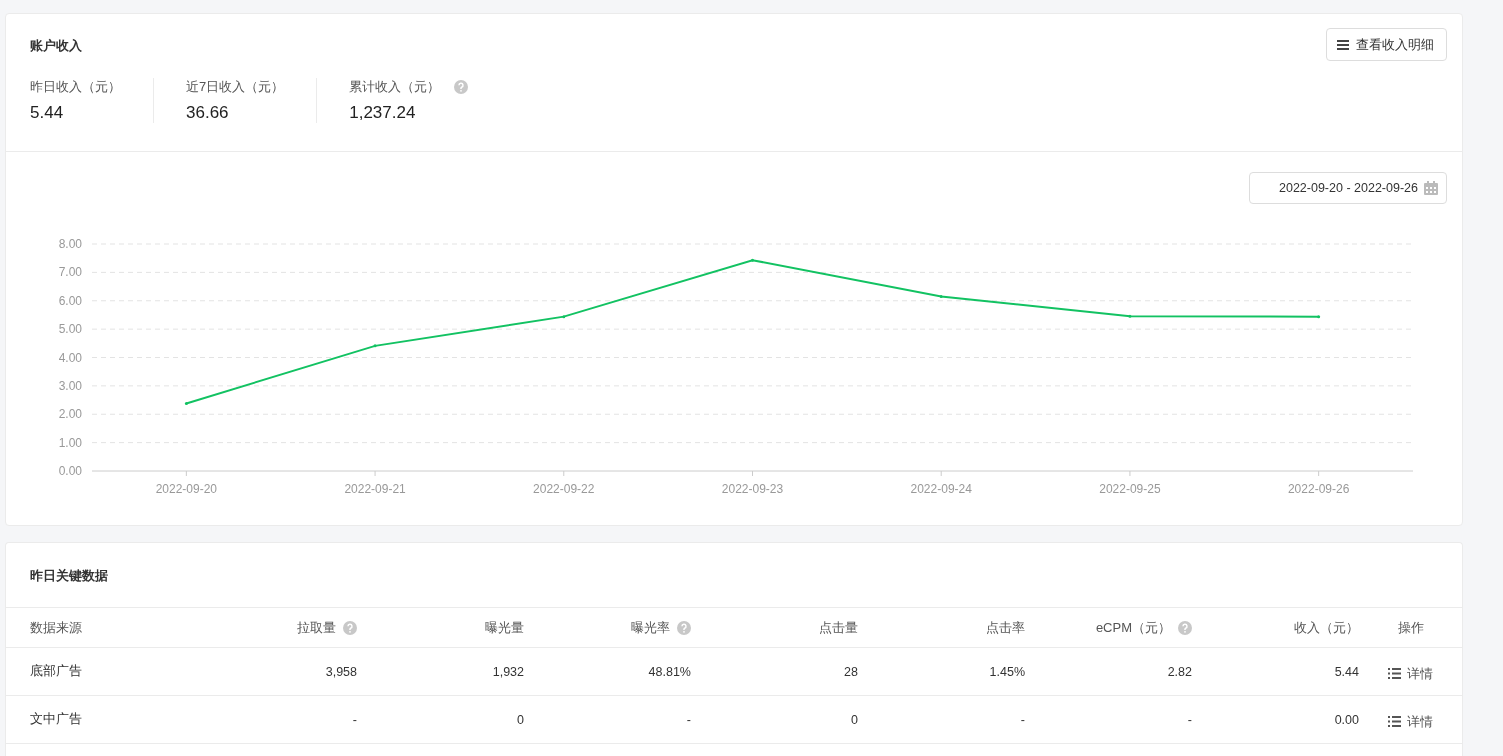 This screenshot has width=1503, height=756. Describe the element at coordinates (941, 489) in the screenshot. I see `axis-label: 2022-09-24` at that location.